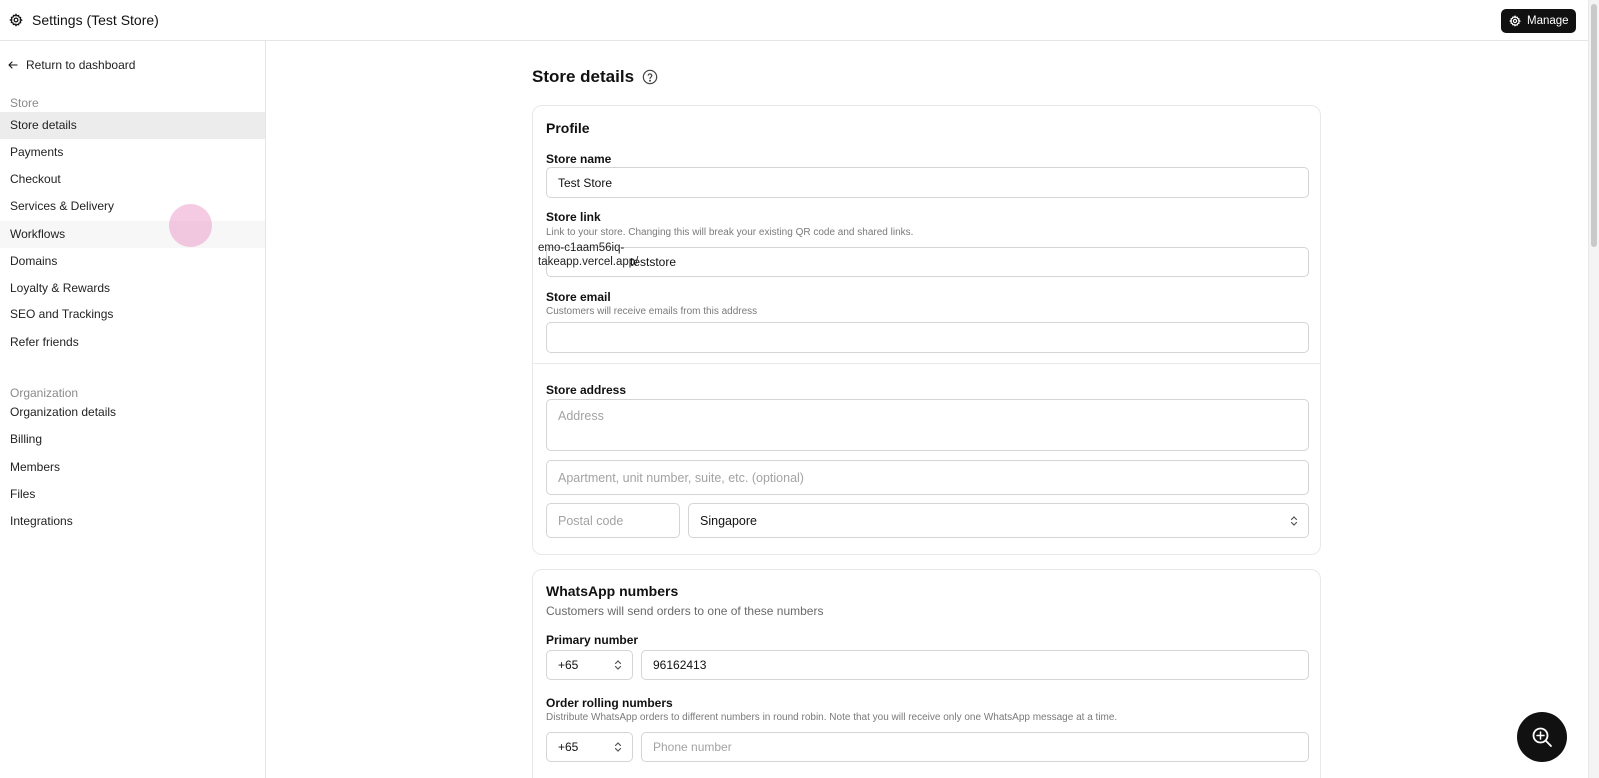 This screenshot has width=1599, height=778. I want to click on sidebar-item-members: Members, so click(132, 467).